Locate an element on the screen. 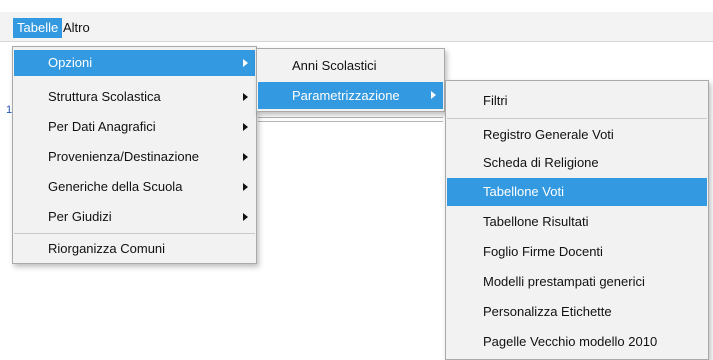  menu-item-registro-generale-voti: Registro Generale Voti is located at coordinates (577, 134).